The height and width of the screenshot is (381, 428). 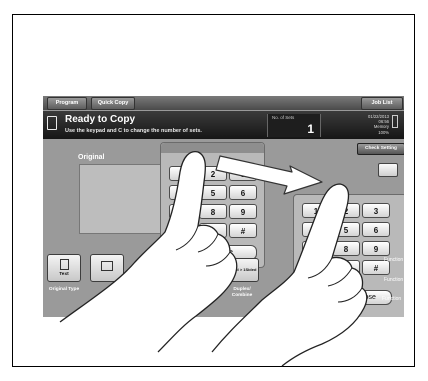 I want to click on duplex-label: Duplex/ Combine, so click(x=242, y=292).